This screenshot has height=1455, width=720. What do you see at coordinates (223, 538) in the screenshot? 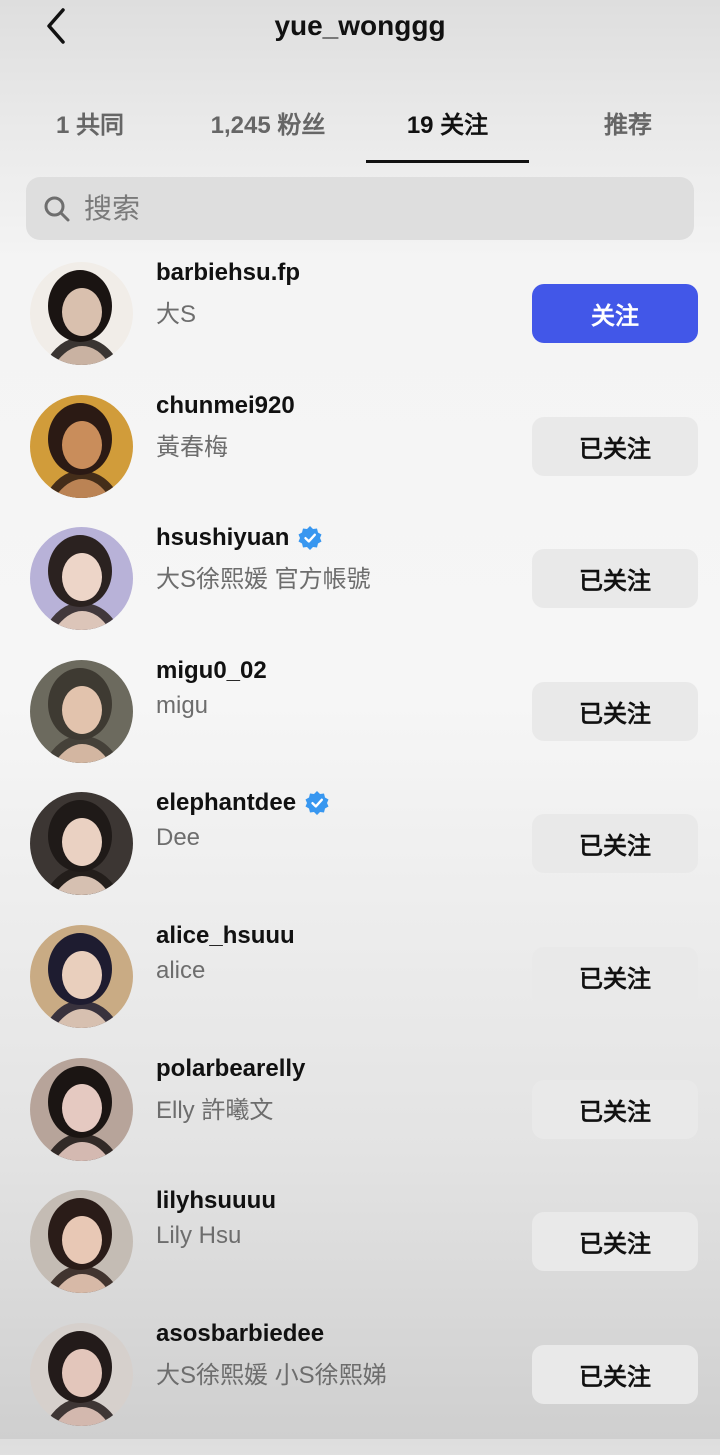
I see `username-text: hsushiyuan` at bounding box center [223, 538].